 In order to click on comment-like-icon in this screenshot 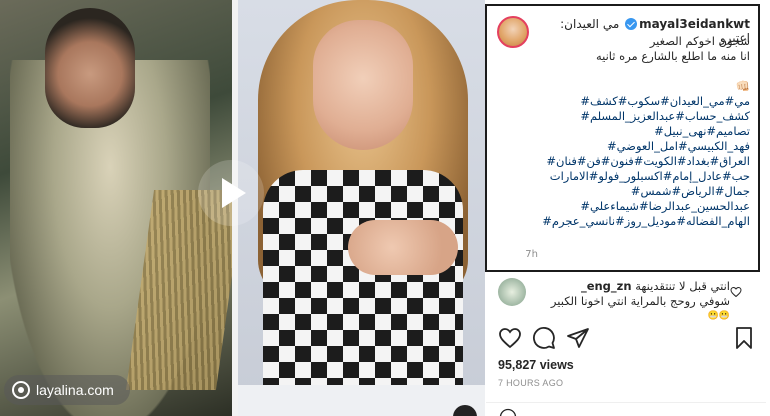, I will do `click(736, 292)`.